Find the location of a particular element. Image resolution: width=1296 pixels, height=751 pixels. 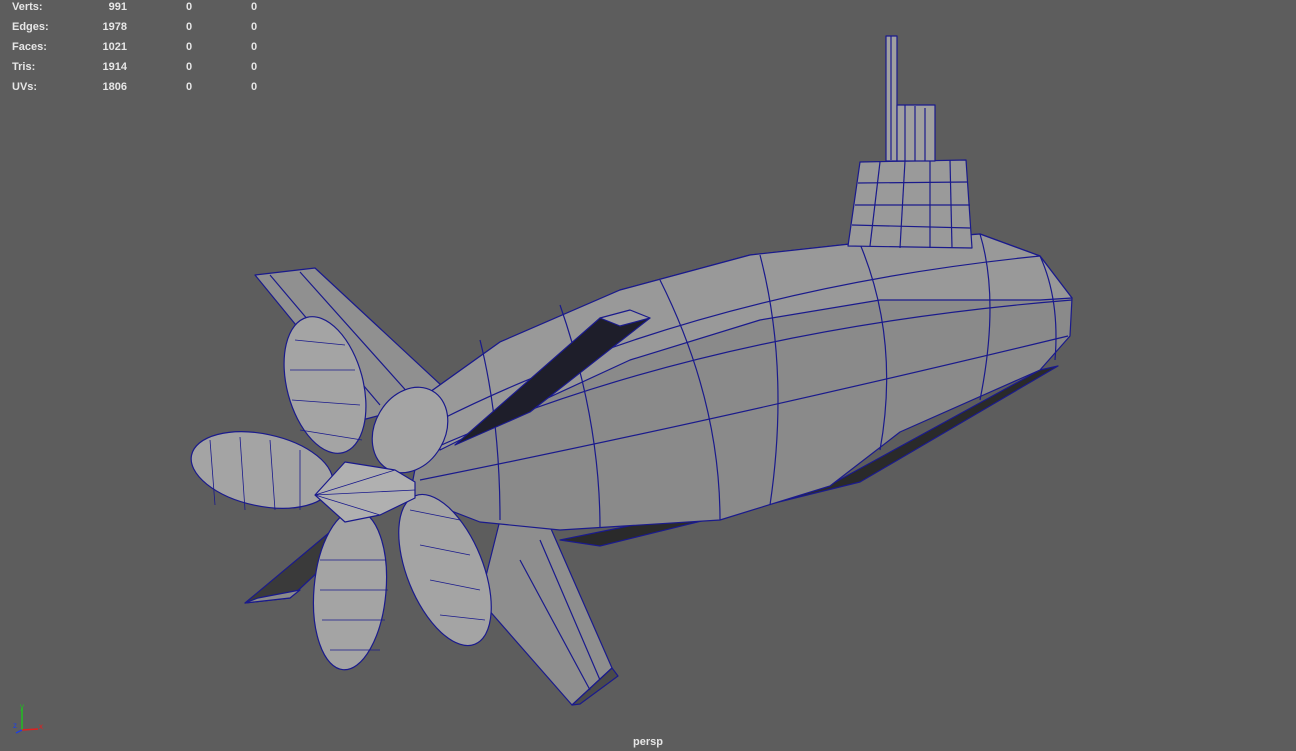

hud-row-faces: Faces: 1021 0 0 is located at coordinates (135, 47).